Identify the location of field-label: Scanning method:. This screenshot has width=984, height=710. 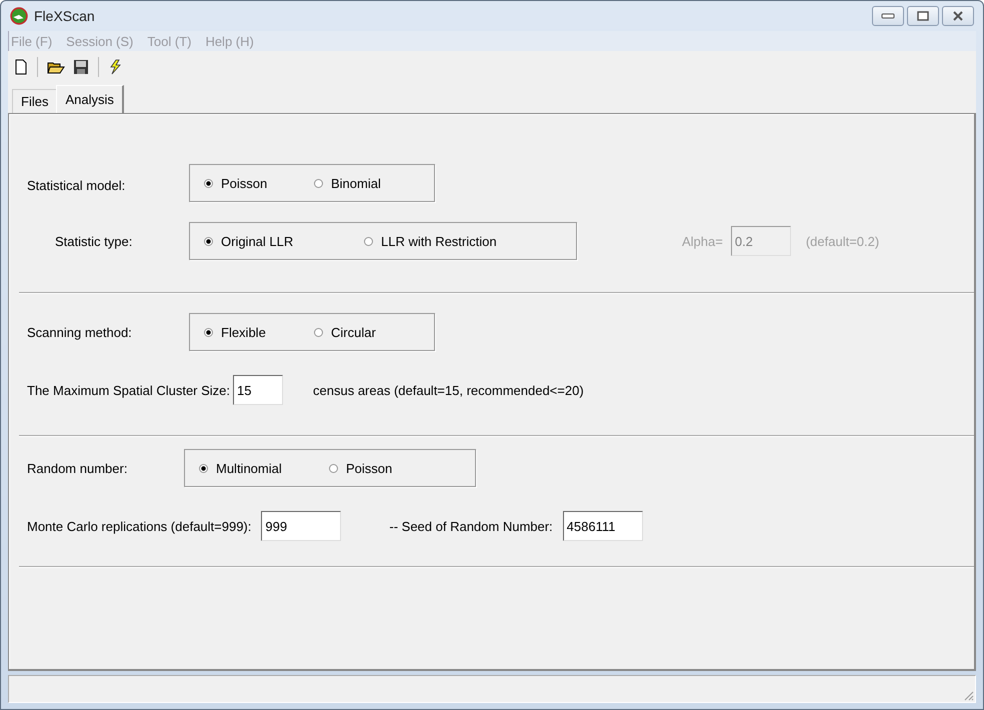
(80, 332).